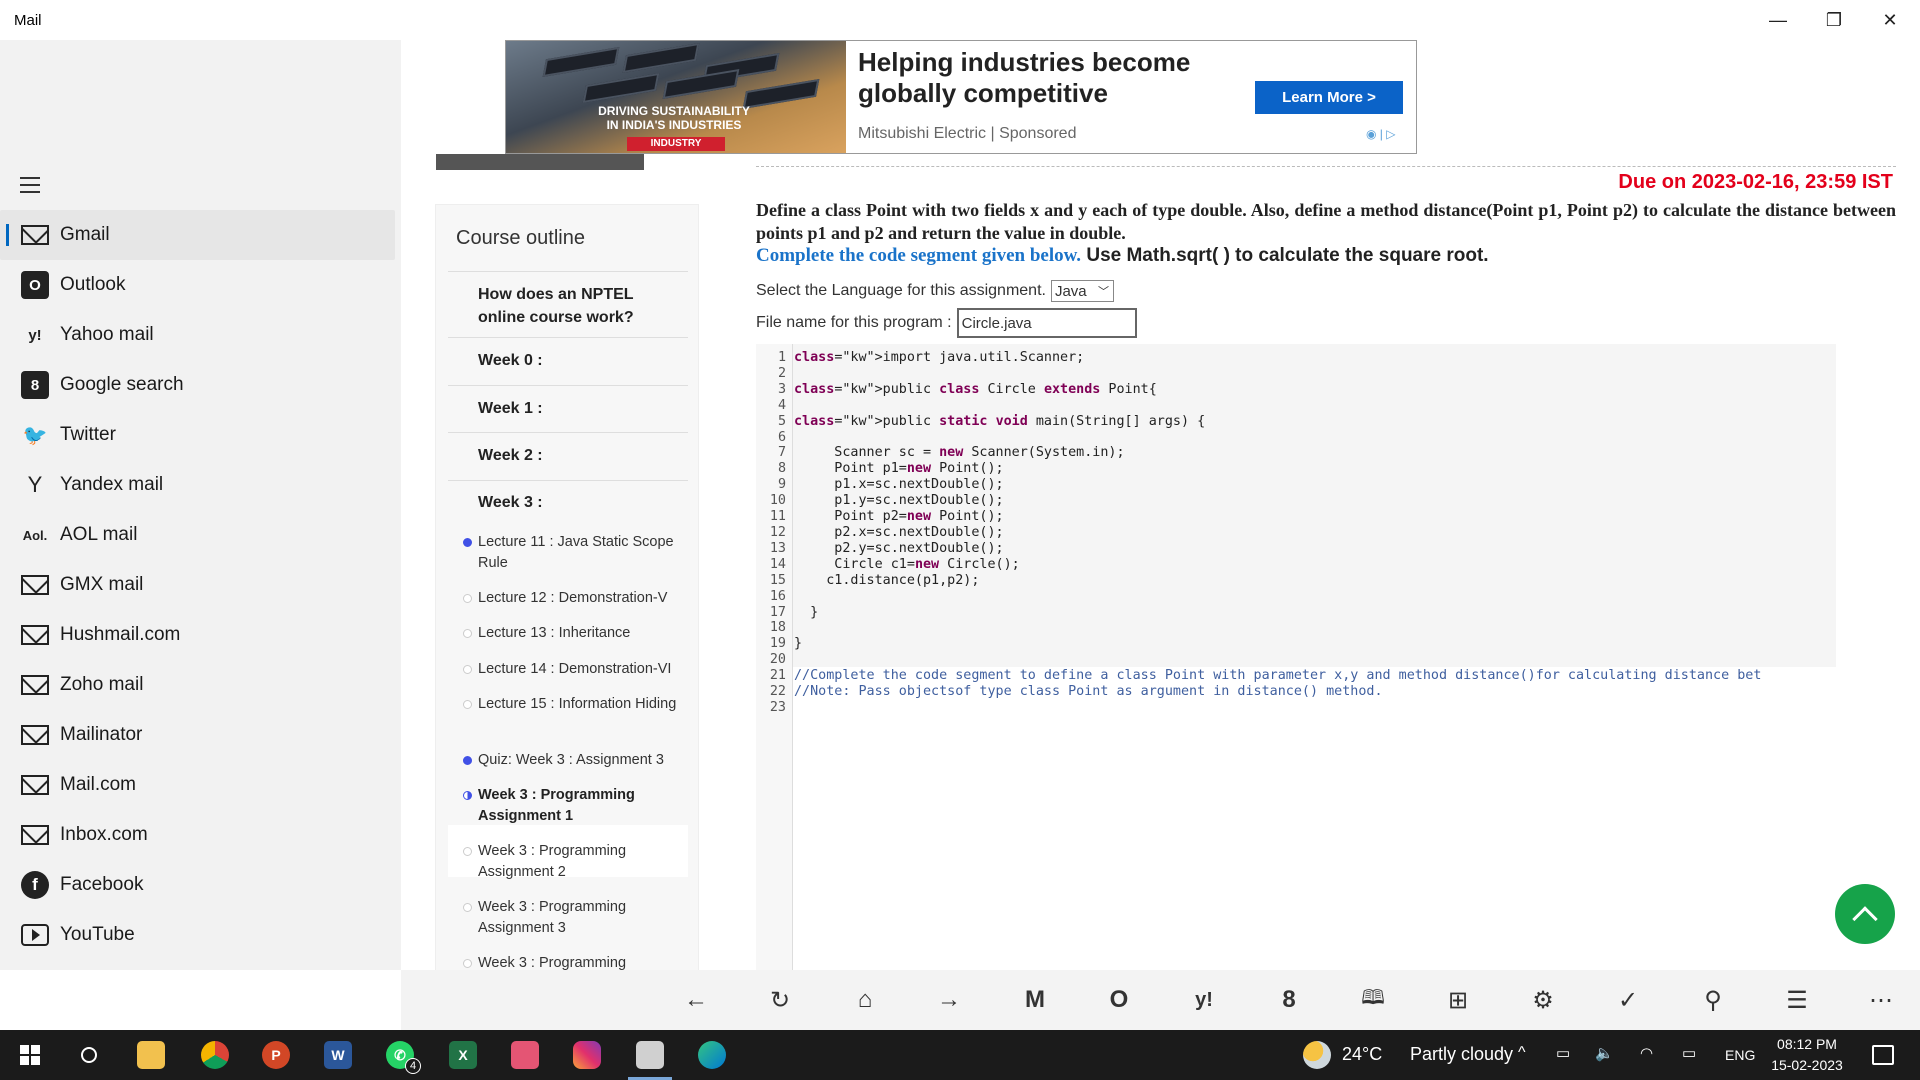 The image size is (1920, 1080). Describe the element at coordinates (276, 1055) in the screenshot. I see `taskbar-powerpoint: P` at that location.